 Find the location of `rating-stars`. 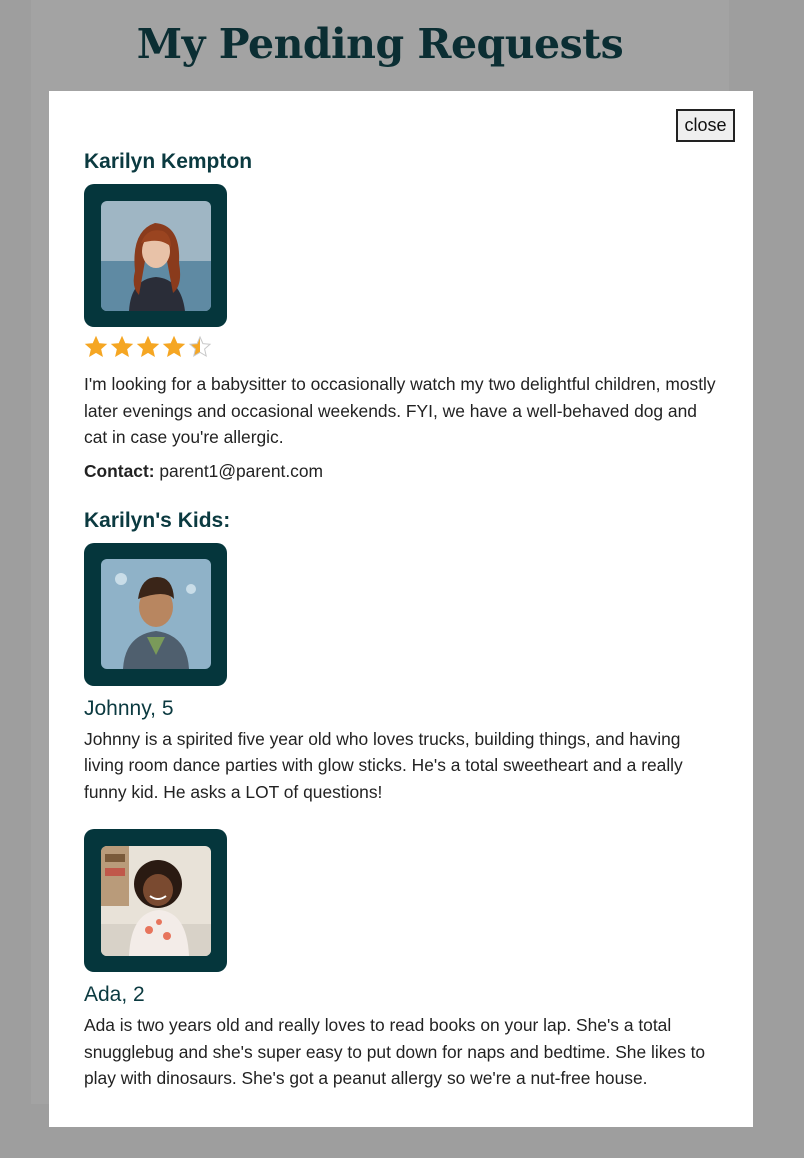

rating-stars is located at coordinates (401, 349).